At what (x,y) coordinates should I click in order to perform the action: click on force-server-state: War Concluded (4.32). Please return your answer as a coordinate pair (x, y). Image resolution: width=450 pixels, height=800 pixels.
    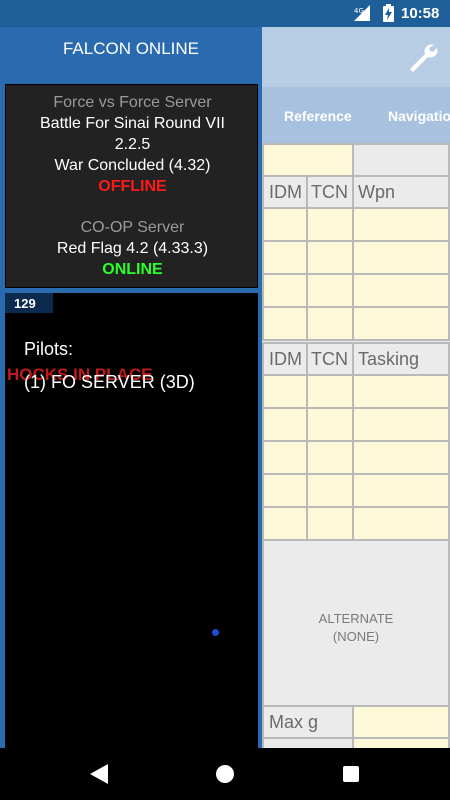
    Looking at the image, I should click on (132, 165).